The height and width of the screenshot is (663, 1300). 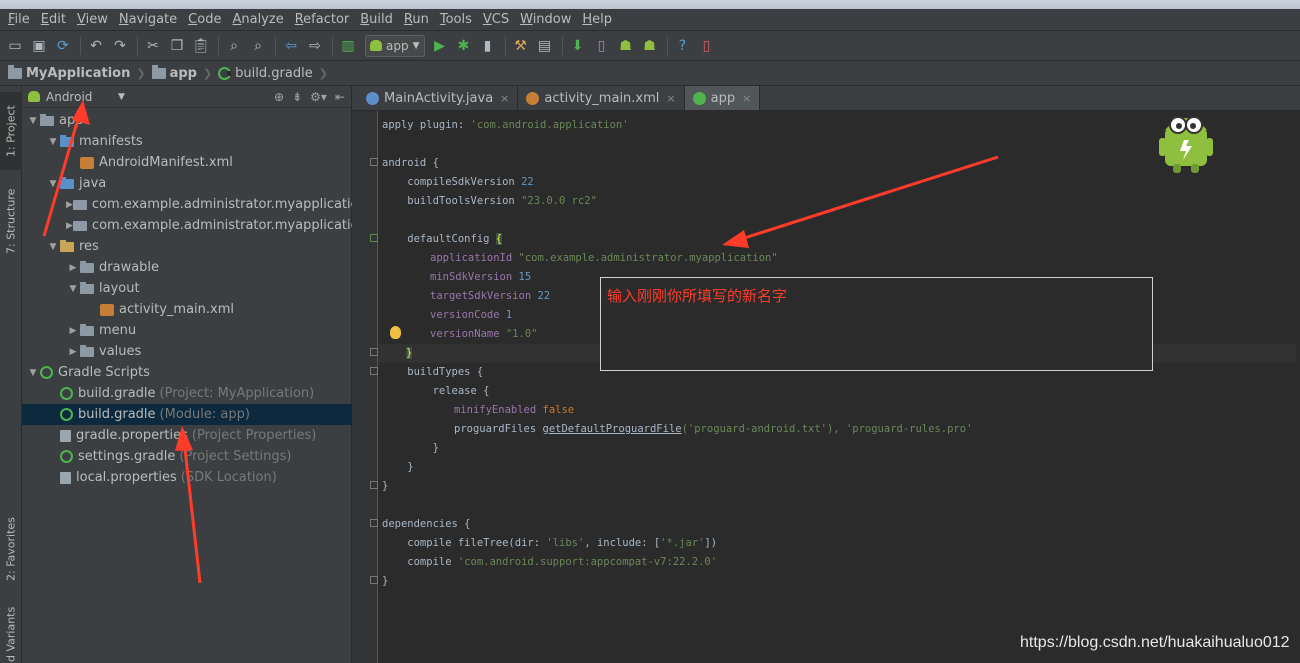 What do you see at coordinates (187, 162) in the screenshot?
I see `tree-item: AndroidManifest.xml` at bounding box center [187, 162].